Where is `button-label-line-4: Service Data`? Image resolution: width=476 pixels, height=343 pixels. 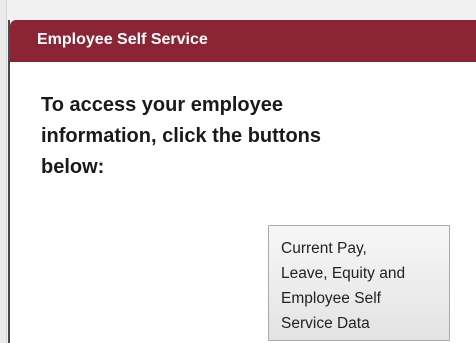
button-label-line-4: Service Data is located at coordinates (325, 323).